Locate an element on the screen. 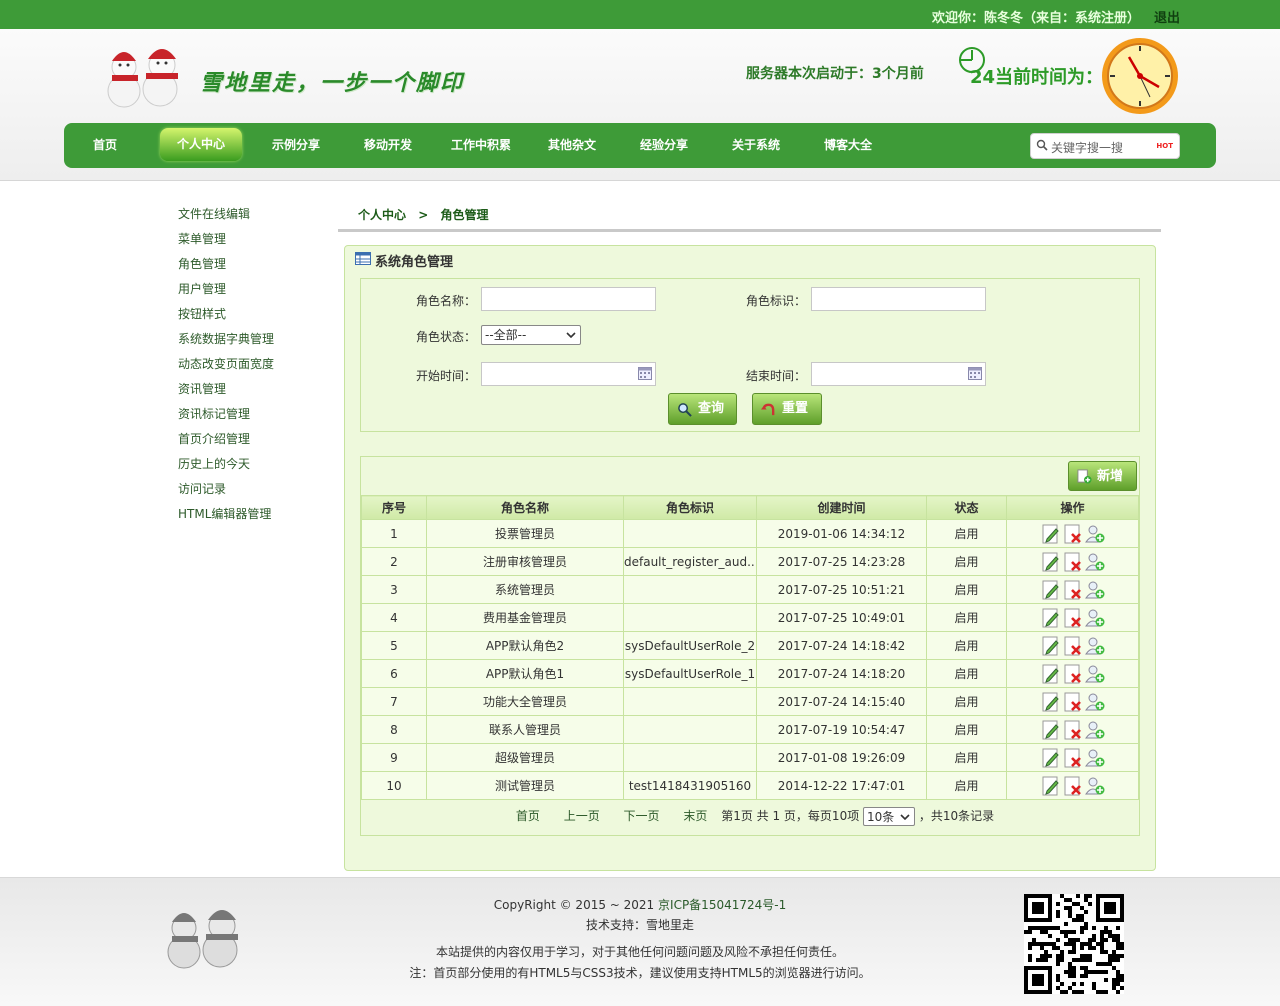 This screenshot has width=1280, height=1006. row-role-name: 超级管理员 is located at coordinates (525, 757).